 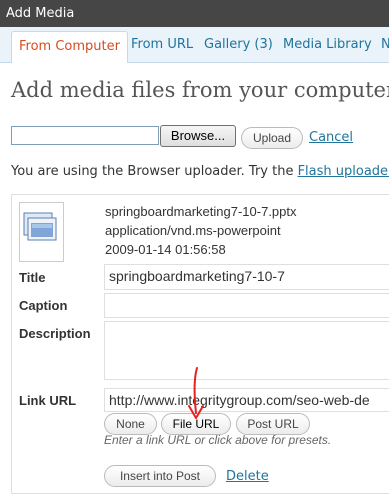 I want to click on description-field, so click(x=246, y=350).